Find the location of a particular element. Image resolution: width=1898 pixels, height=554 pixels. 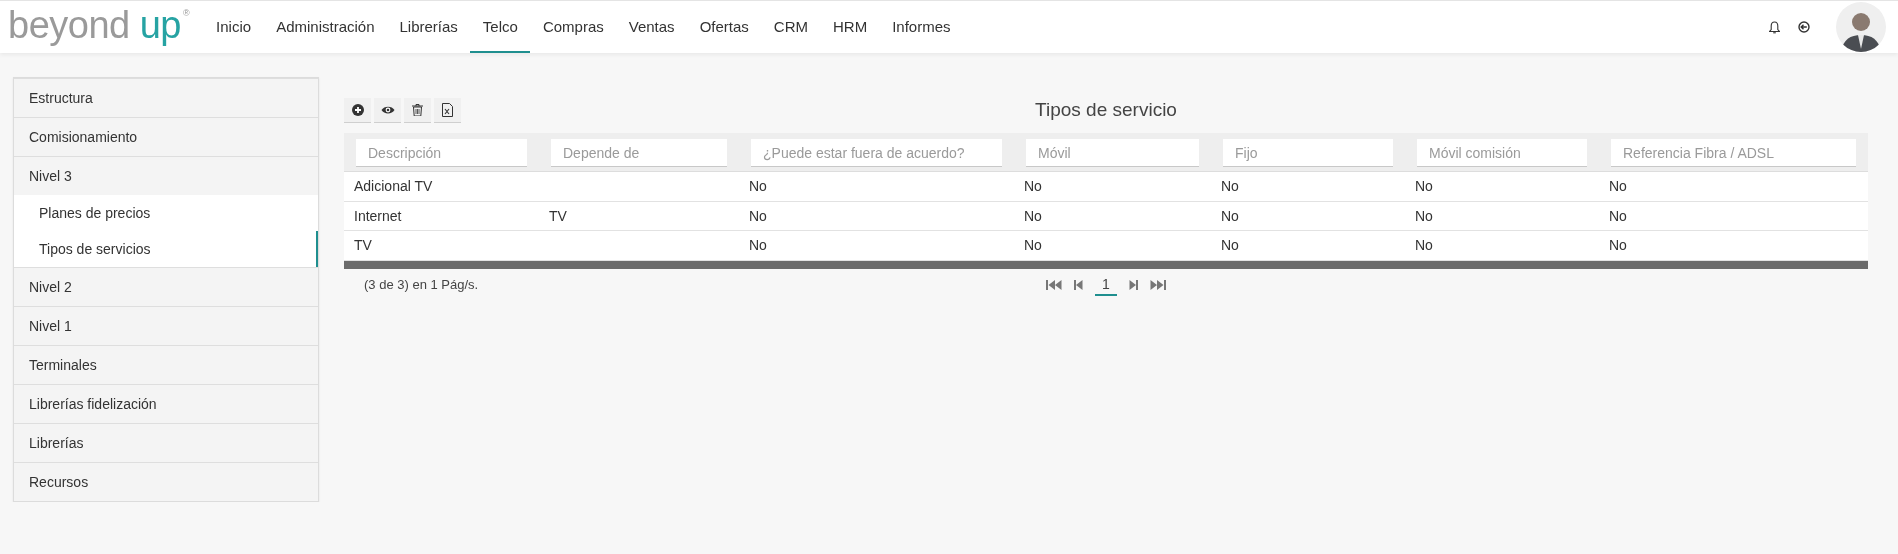

delete-button is located at coordinates (417, 110).